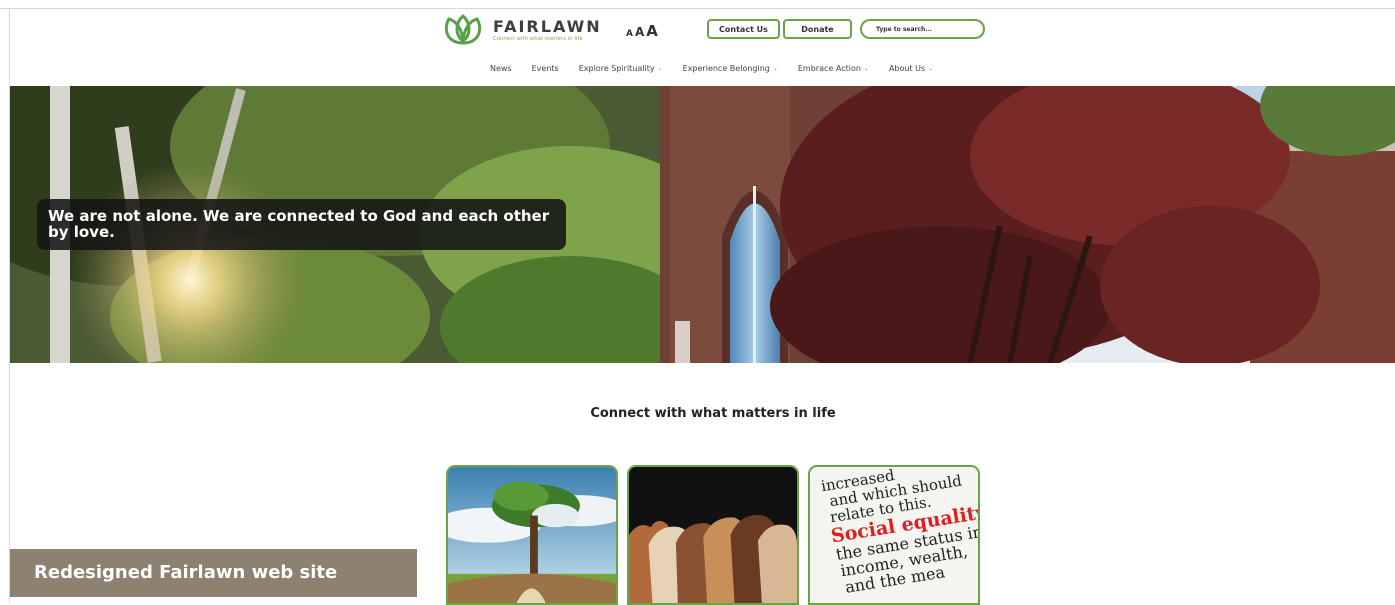 Image resolution: width=1395 pixels, height=605 pixels. I want to click on contact-us-button: Contact Us, so click(743, 29).